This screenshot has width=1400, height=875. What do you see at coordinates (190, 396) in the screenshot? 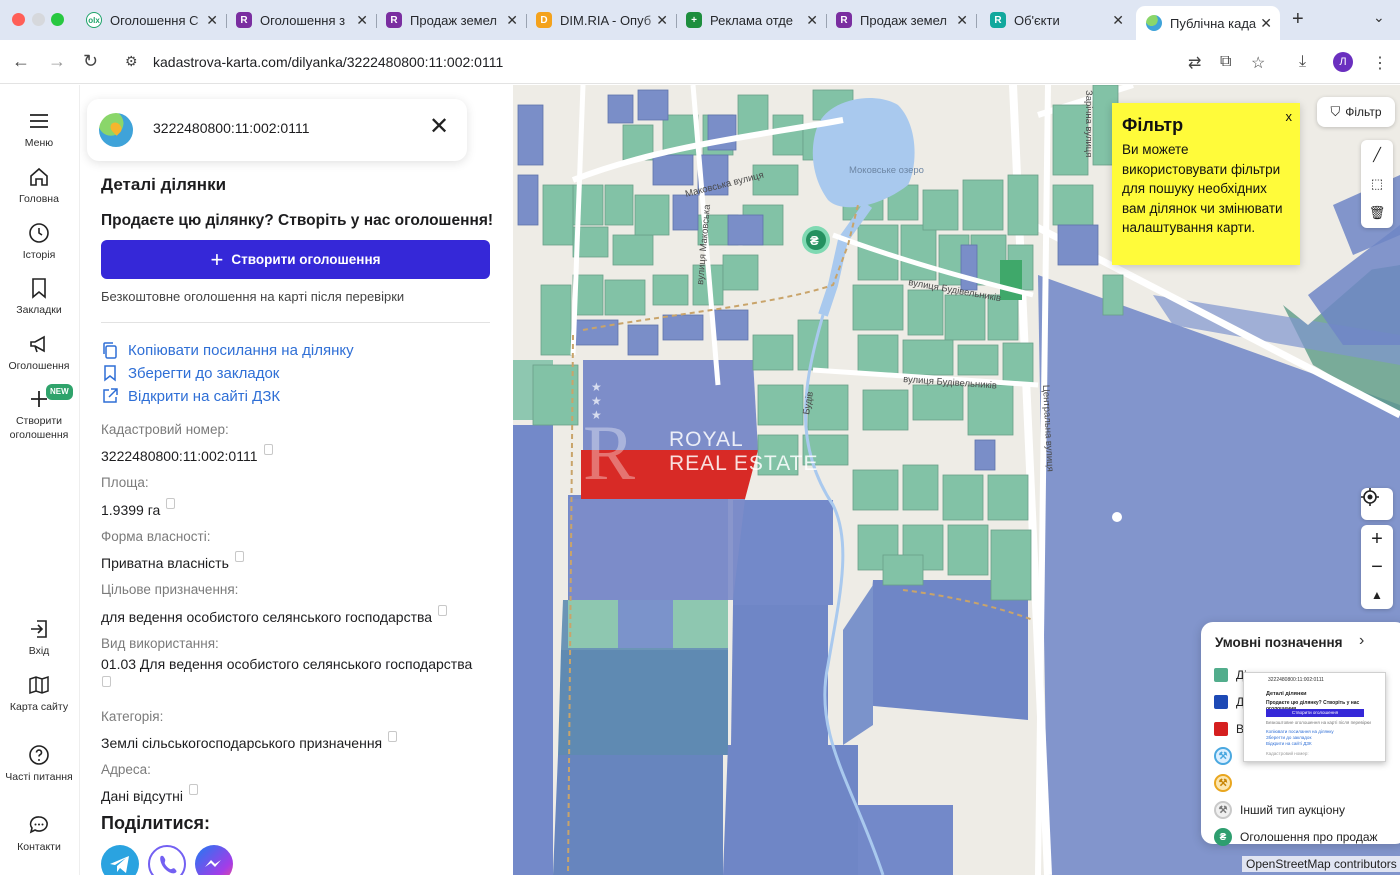
I see `open-dzk-link: Відкрити на сайті ДЗК` at bounding box center [190, 396].